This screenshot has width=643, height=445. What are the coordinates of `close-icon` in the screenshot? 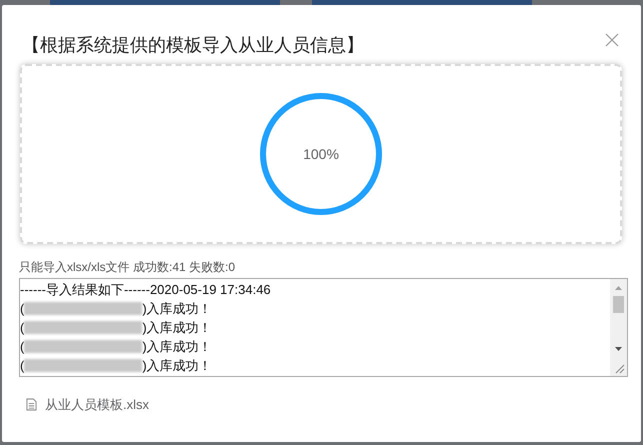 It's located at (612, 40).